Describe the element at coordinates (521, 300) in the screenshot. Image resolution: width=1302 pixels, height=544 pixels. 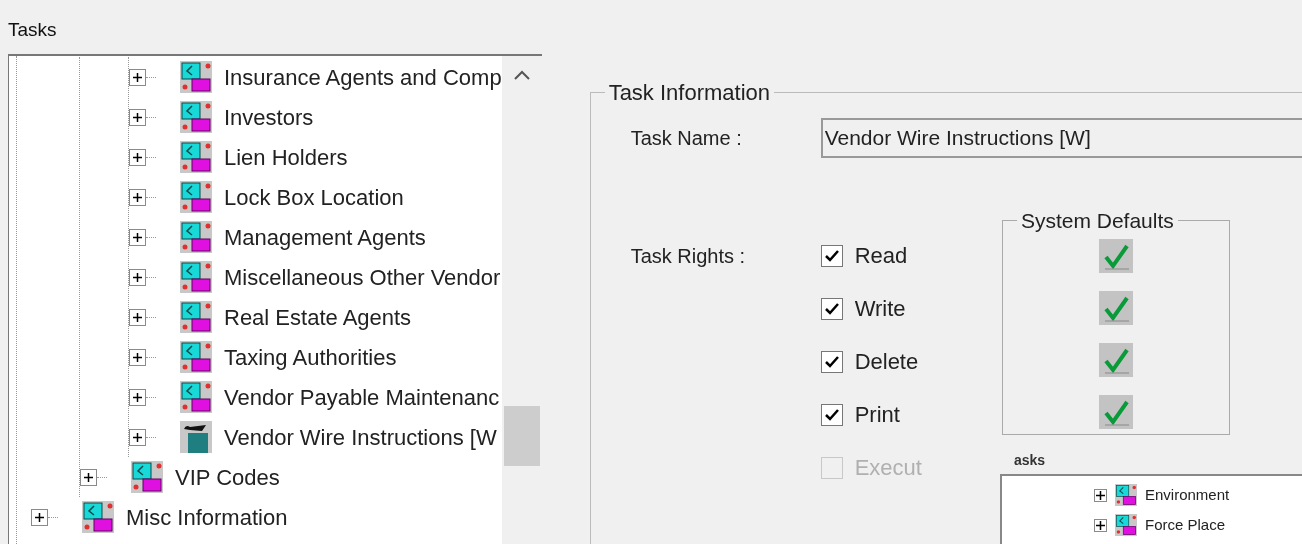
I see `scrollbar` at that location.